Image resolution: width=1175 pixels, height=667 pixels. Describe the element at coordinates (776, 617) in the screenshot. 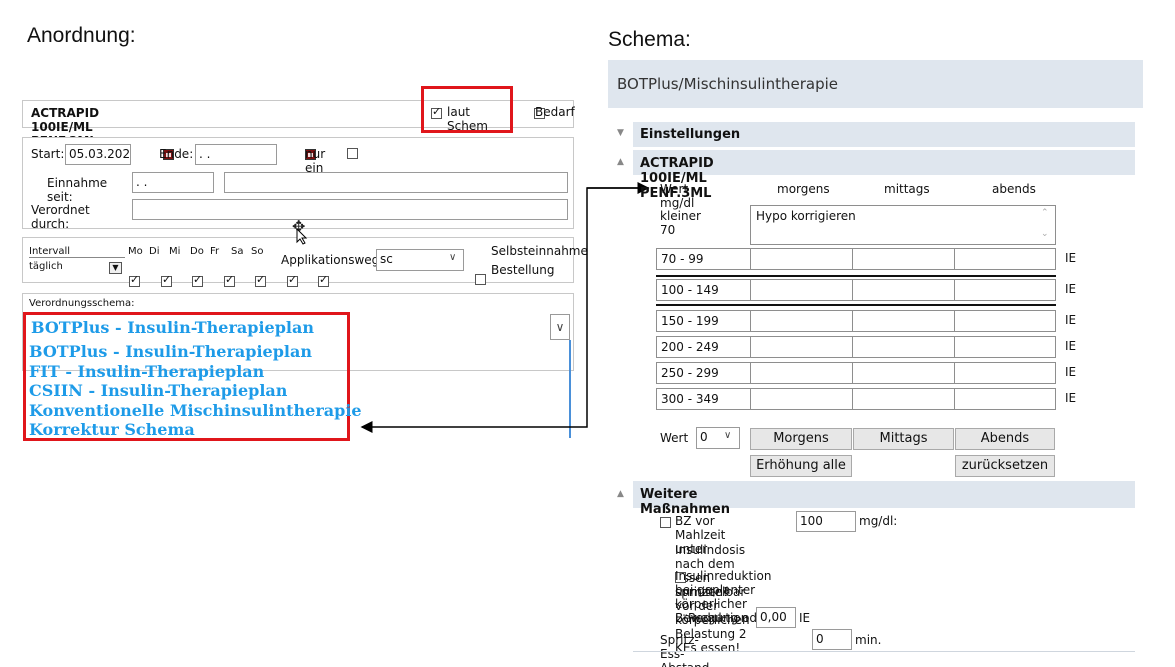

I see `reduktion-input: 0,00` at that location.